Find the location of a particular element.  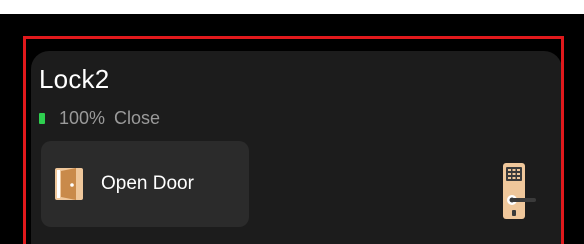

battery-icon is located at coordinates (42, 118).